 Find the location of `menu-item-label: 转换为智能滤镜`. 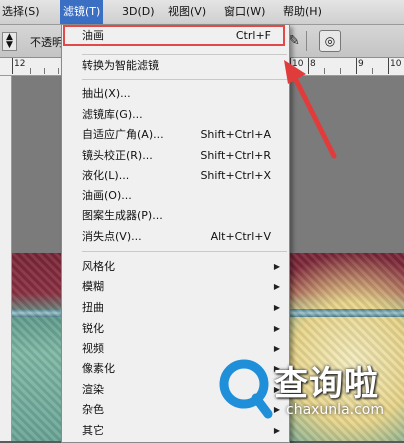

menu-item-label: 转换为智能滤镜 is located at coordinates (120, 65).